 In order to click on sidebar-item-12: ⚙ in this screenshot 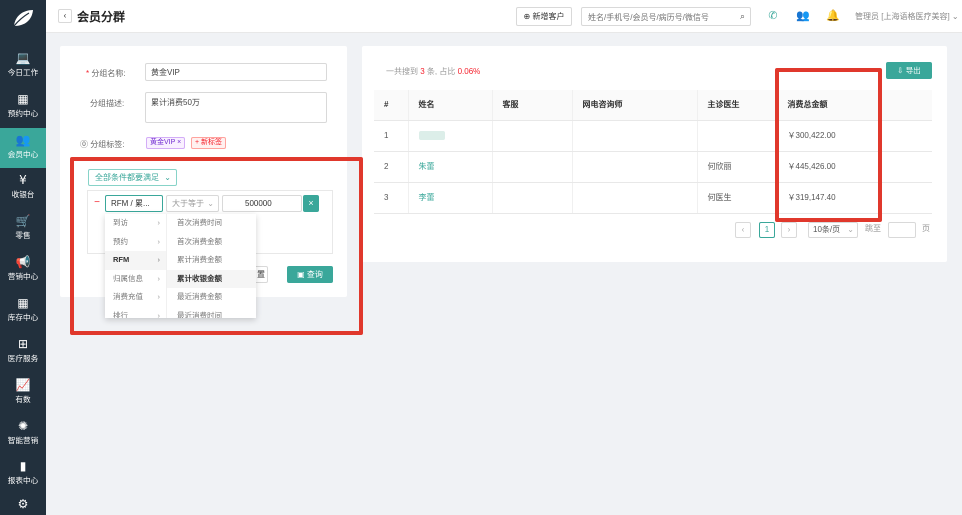, I will do `click(23, 503)`.